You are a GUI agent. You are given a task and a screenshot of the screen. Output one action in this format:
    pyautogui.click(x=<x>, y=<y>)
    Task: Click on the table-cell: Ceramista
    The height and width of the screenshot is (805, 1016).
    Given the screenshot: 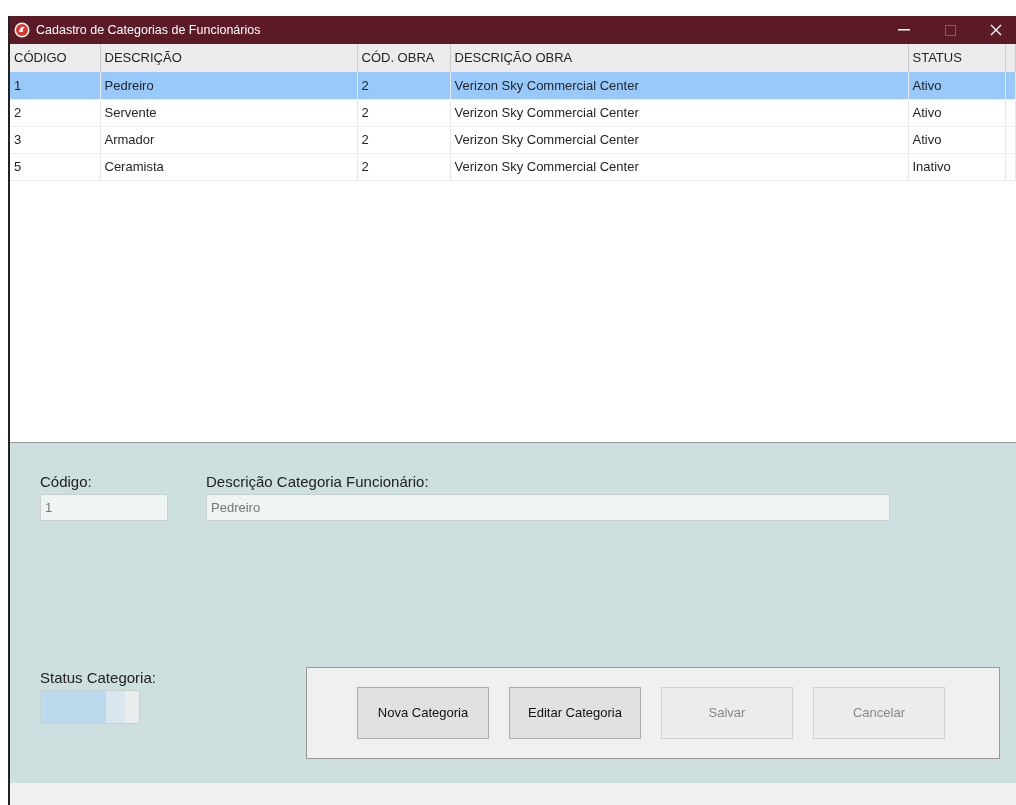 What is the action you would take?
    pyautogui.click(x=228, y=166)
    